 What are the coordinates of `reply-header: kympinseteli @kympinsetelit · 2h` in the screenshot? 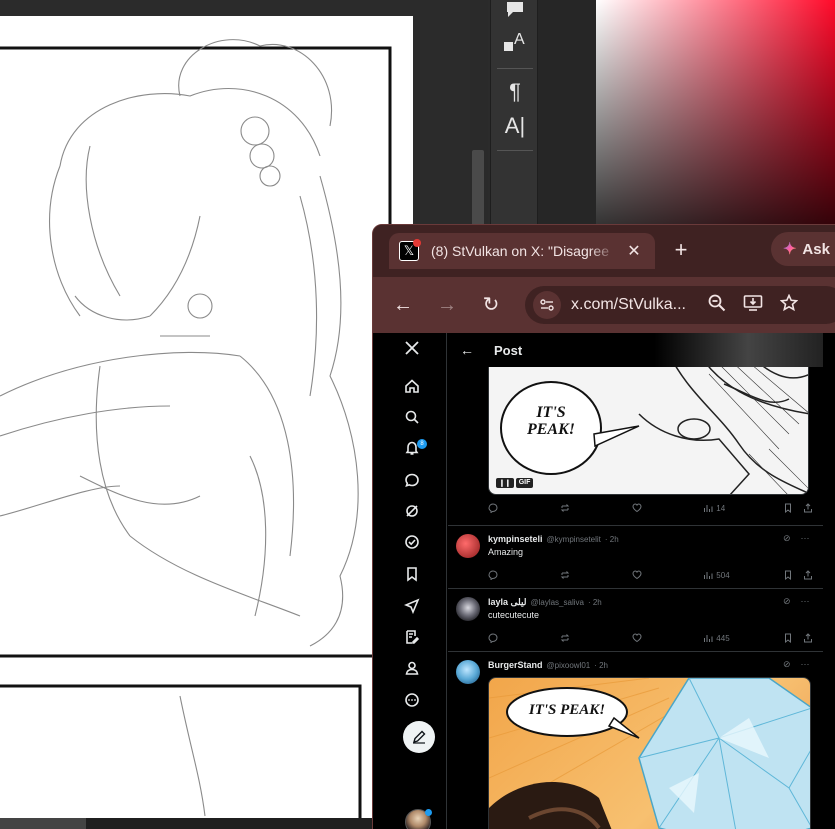 It's located at (553, 539).